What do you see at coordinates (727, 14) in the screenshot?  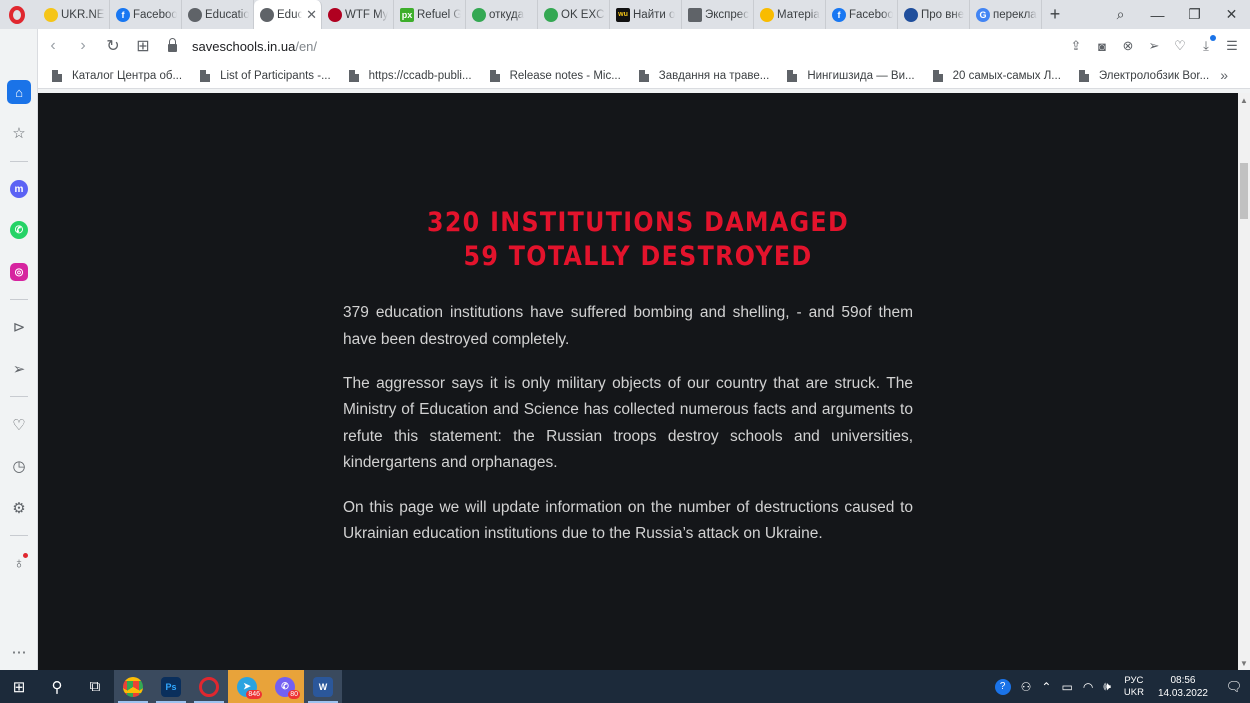 I see `tab-title: Экспрес` at bounding box center [727, 14].